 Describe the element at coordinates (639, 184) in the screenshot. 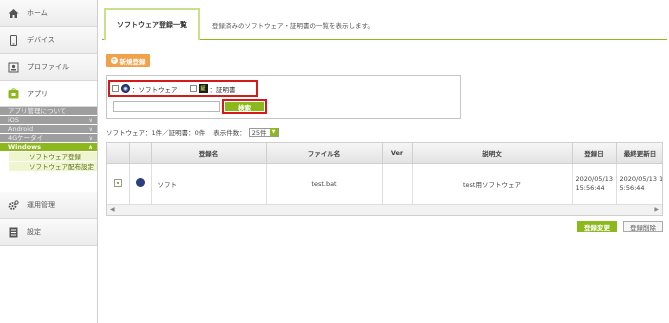

I see `cell-updated: 2020/05/13 15:56:44` at that location.